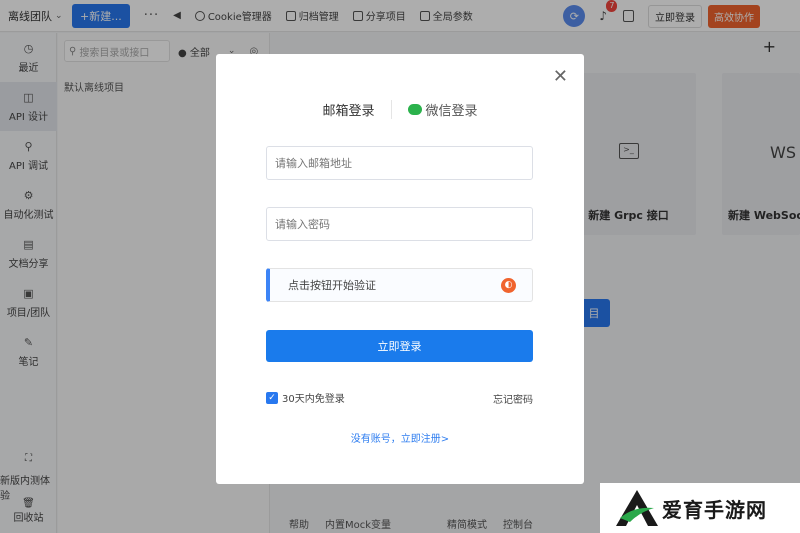 The width and height of the screenshot is (800, 533). What do you see at coordinates (272, 397) in the screenshot?
I see `remember-checkbox: ✓` at bounding box center [272, 397].